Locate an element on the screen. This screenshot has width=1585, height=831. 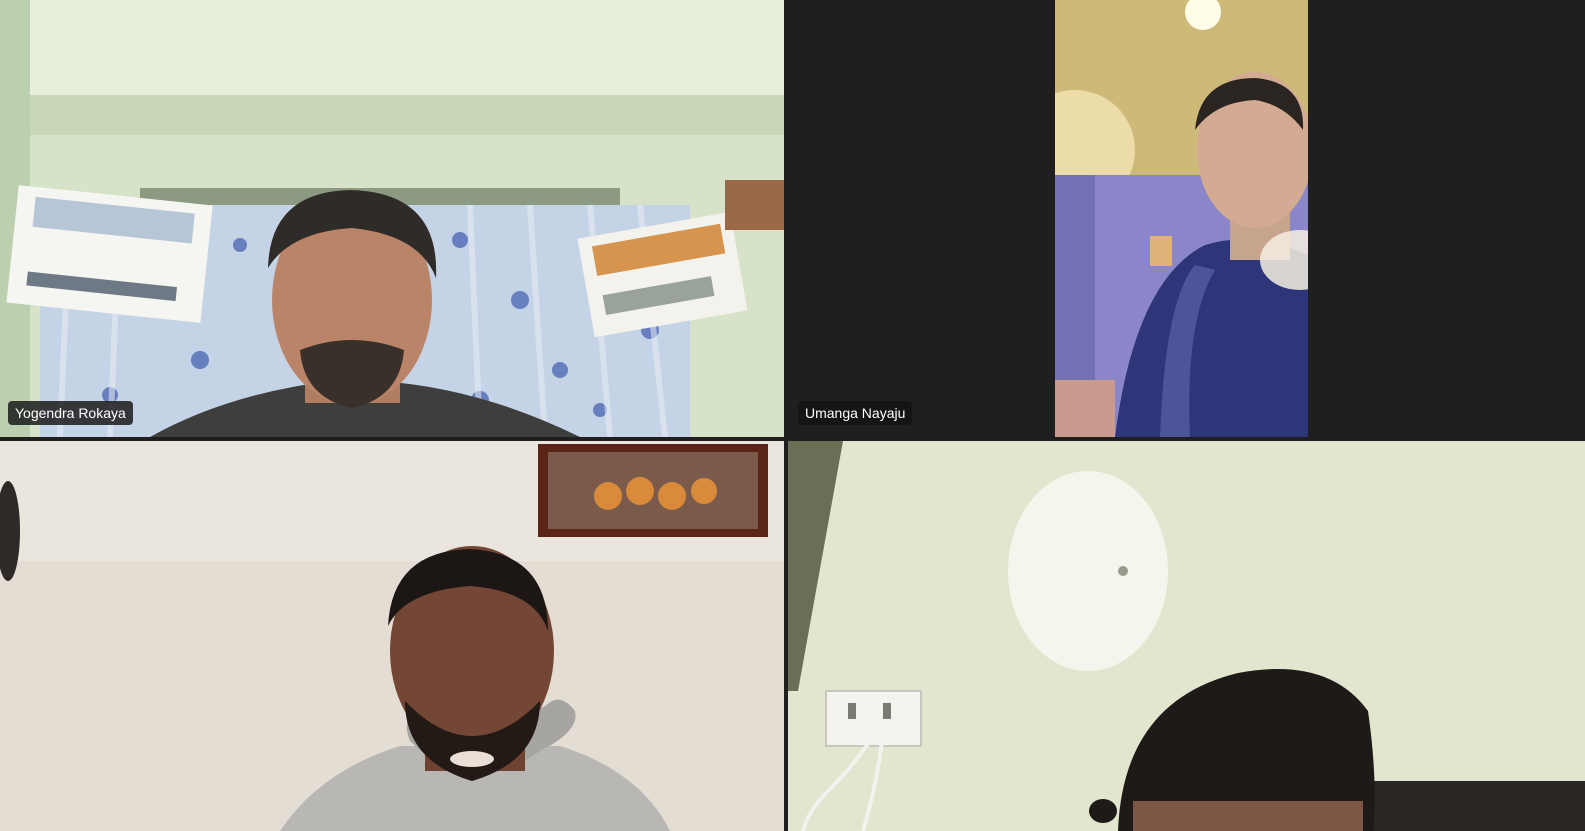
participant-name-tag: Yogendra Rokaya is located at coordinates (70, 413).